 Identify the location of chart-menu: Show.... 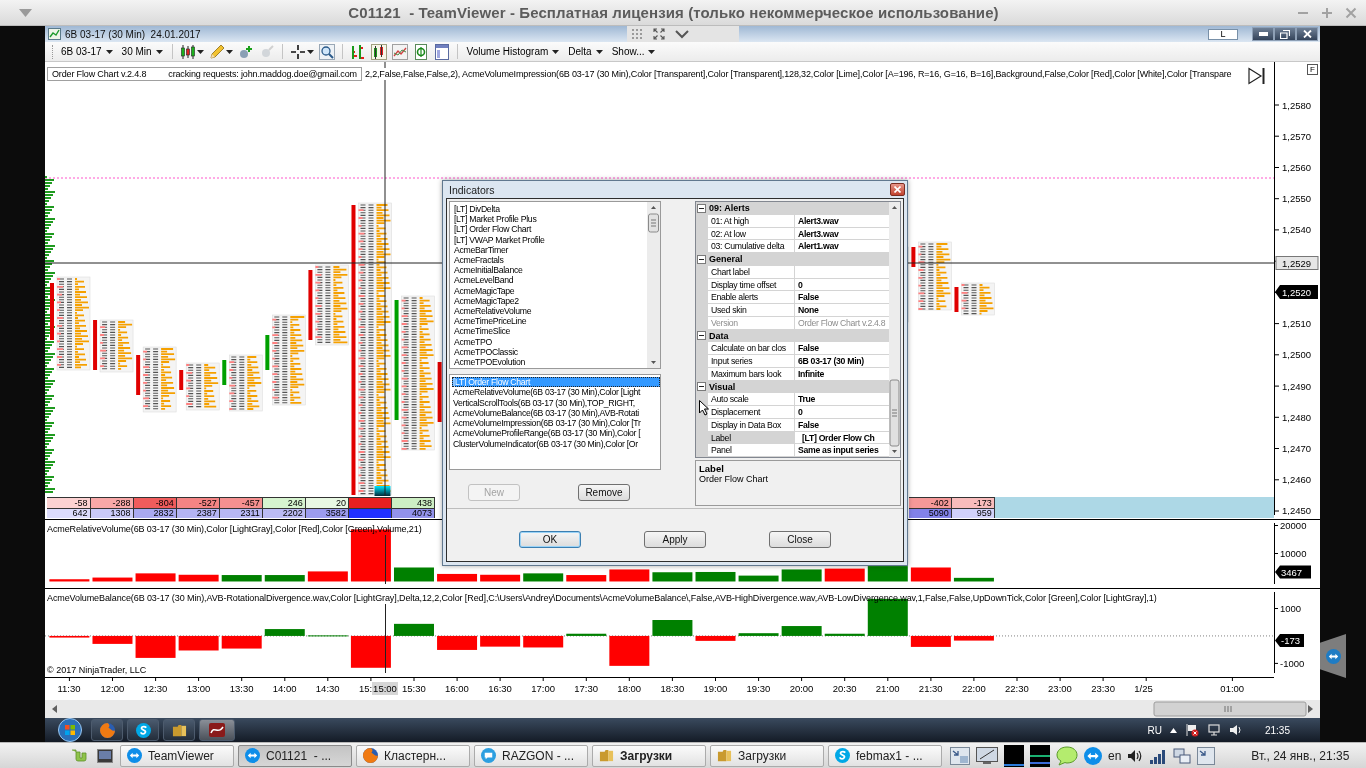
(633, 51).